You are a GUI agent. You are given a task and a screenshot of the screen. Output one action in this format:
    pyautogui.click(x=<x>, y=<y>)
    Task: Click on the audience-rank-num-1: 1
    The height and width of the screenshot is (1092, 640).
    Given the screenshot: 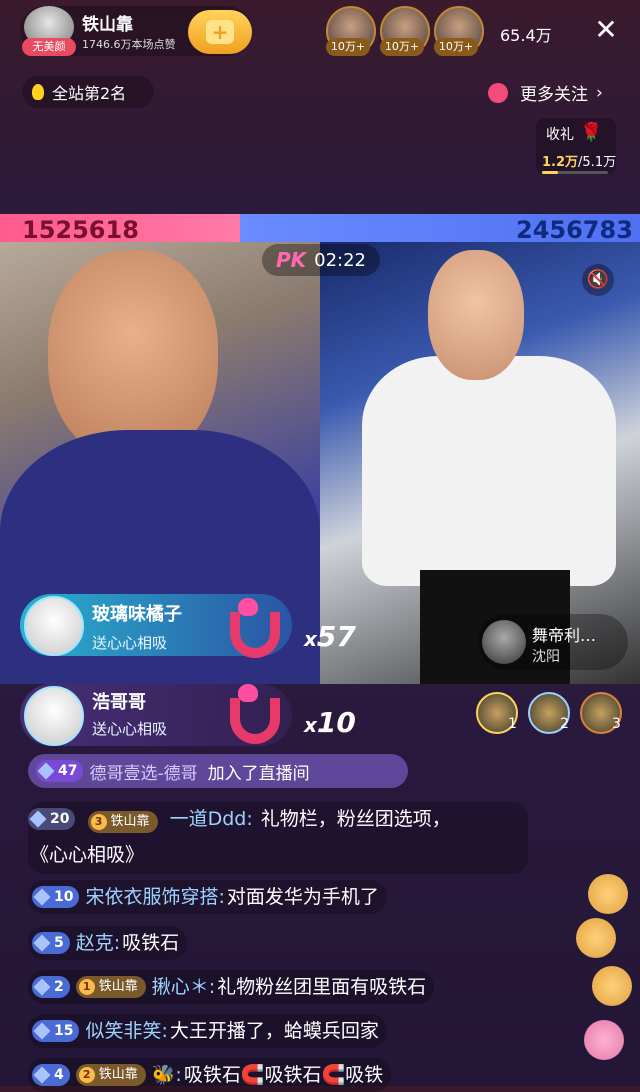 What is the action you would take?
    pyautogui.click(x=512, y=724)
    